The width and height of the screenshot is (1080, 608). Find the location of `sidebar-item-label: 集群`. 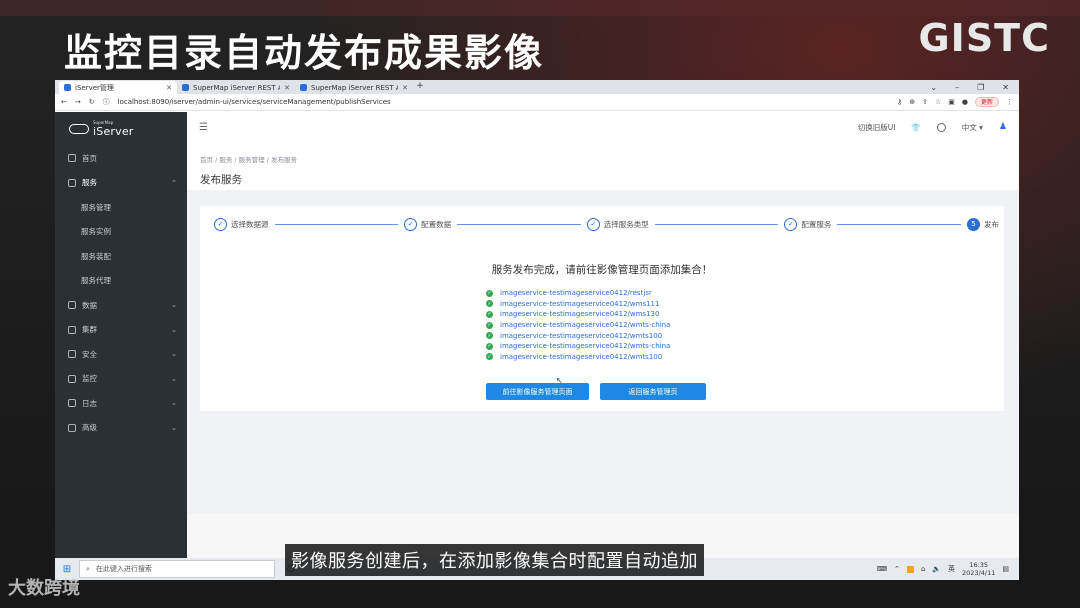

sidebar-item-label: 集群 is located at coordinates (89, 330).